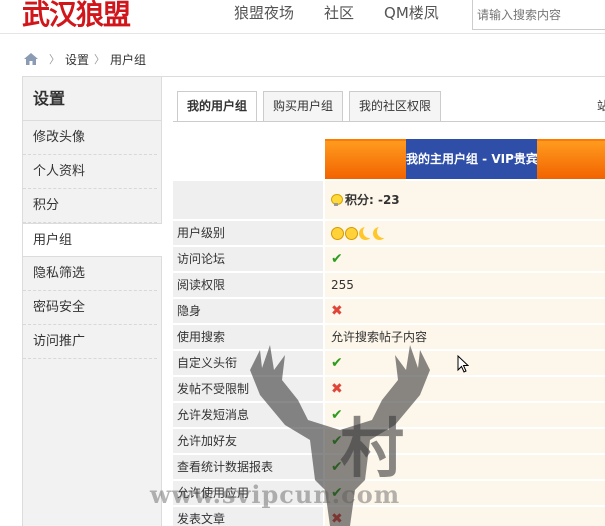 The image size is (605, 526). I want to click on nav-item-qm: QM楼凤, so click(411, 15).